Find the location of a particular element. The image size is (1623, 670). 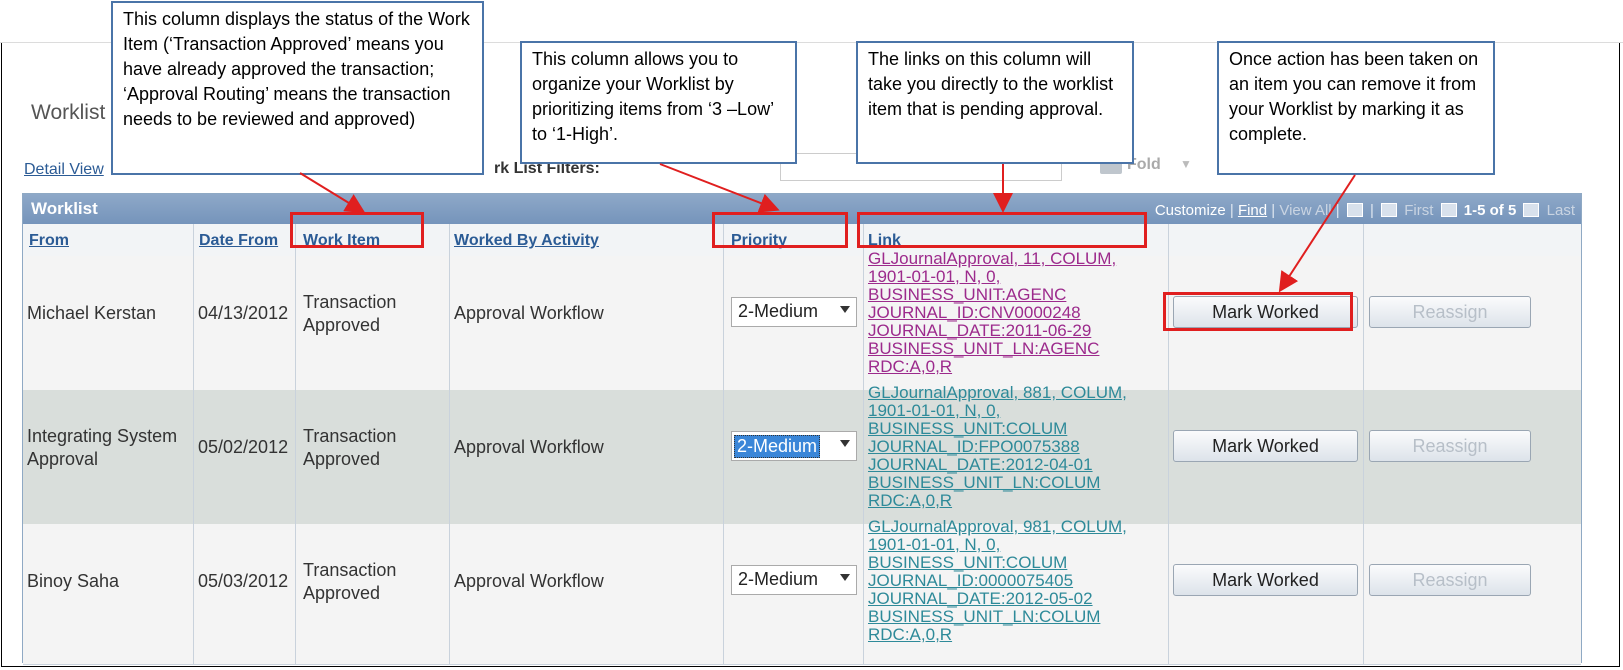

work-item-highlight is located at coordinates (357, 230).